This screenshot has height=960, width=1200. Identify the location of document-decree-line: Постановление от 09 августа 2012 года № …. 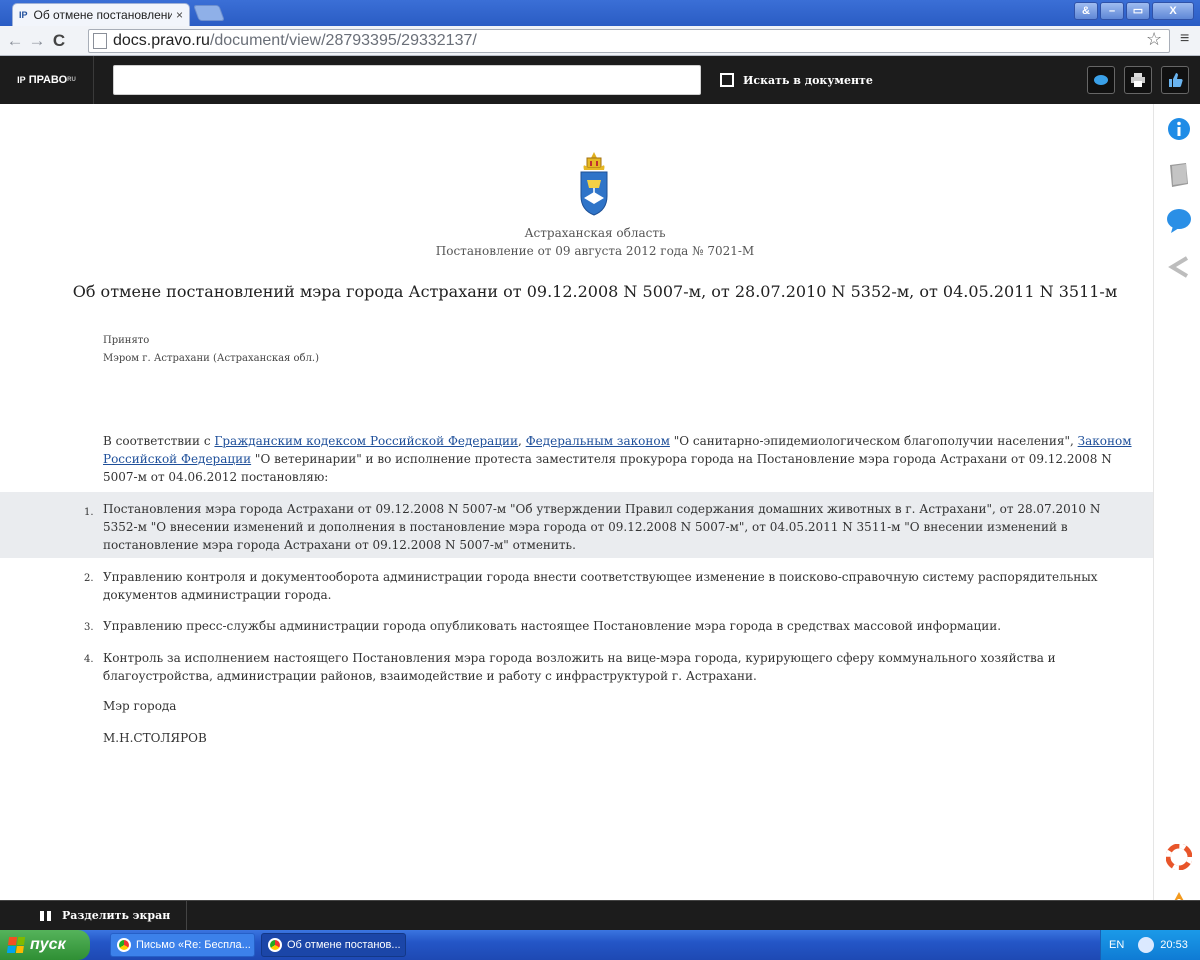
(595, 251).